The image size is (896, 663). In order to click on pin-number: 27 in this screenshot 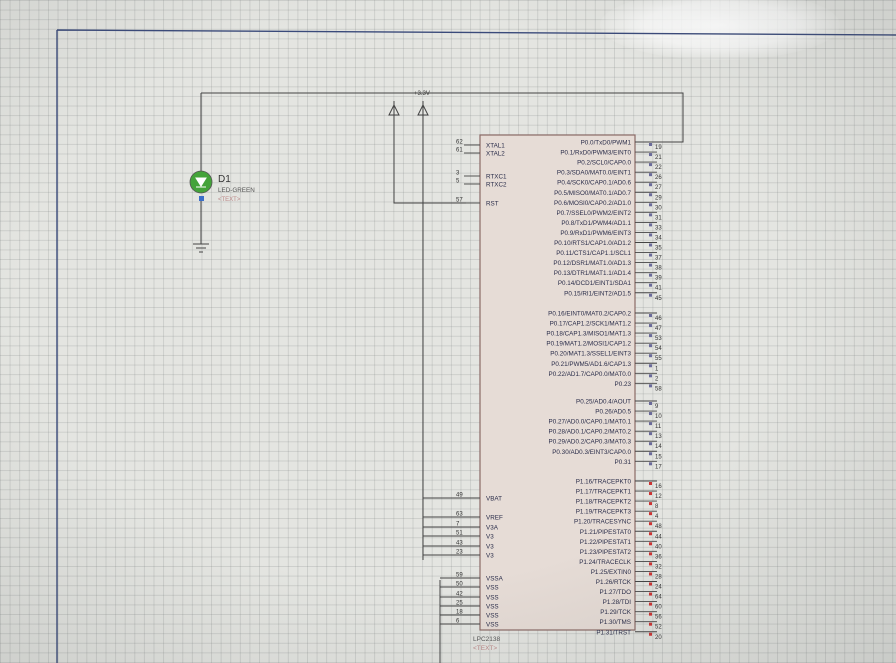, I will do `click(658, 188)`.